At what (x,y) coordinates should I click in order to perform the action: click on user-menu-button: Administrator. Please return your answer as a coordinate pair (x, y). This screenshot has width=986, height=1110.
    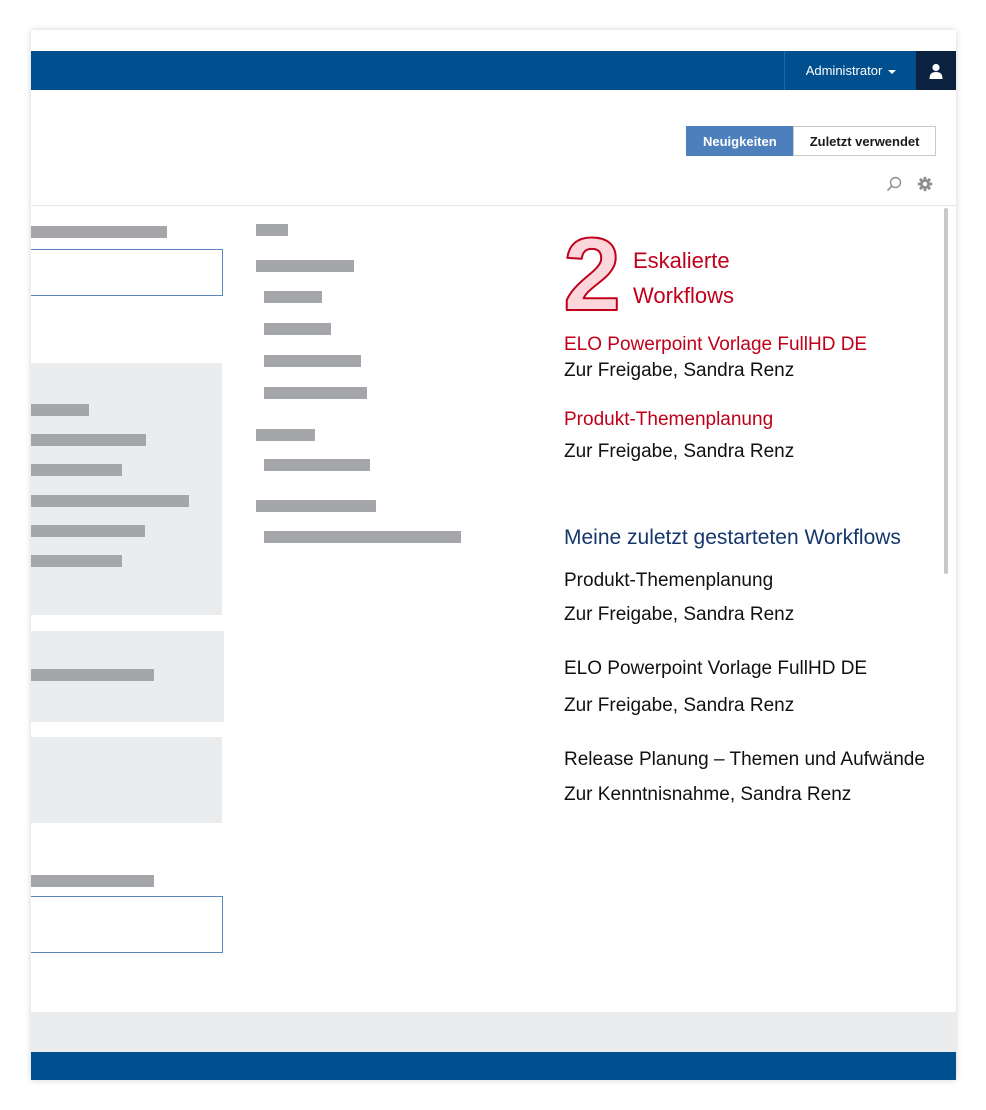
    Looking at the image, I should click on (850, 70).